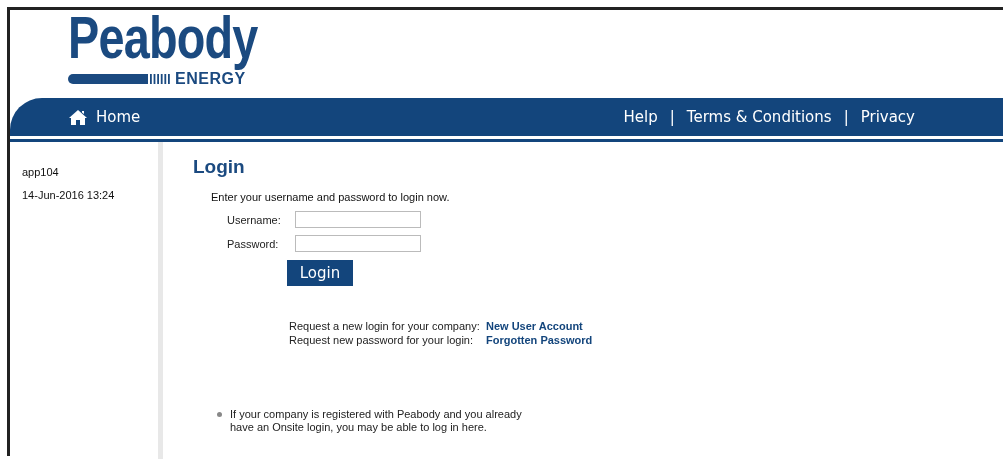 Image resolution: width=1003 pixels, height=459 pixels. What do you see at coordinates (253, 243) in the screenshot?
I see `field-label: Password:` at bounding box center [253, 243].